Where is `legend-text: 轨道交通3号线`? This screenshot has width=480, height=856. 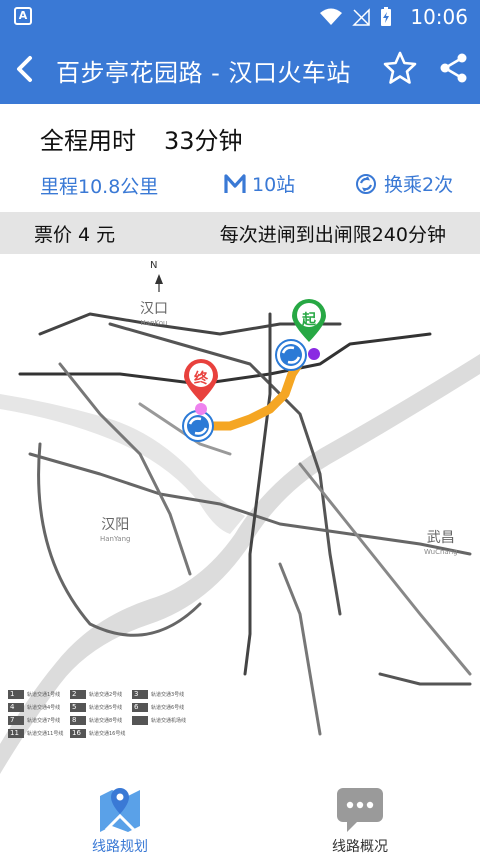 legend-text: 轨道交通3号线 is located at coordinates (168, 695).